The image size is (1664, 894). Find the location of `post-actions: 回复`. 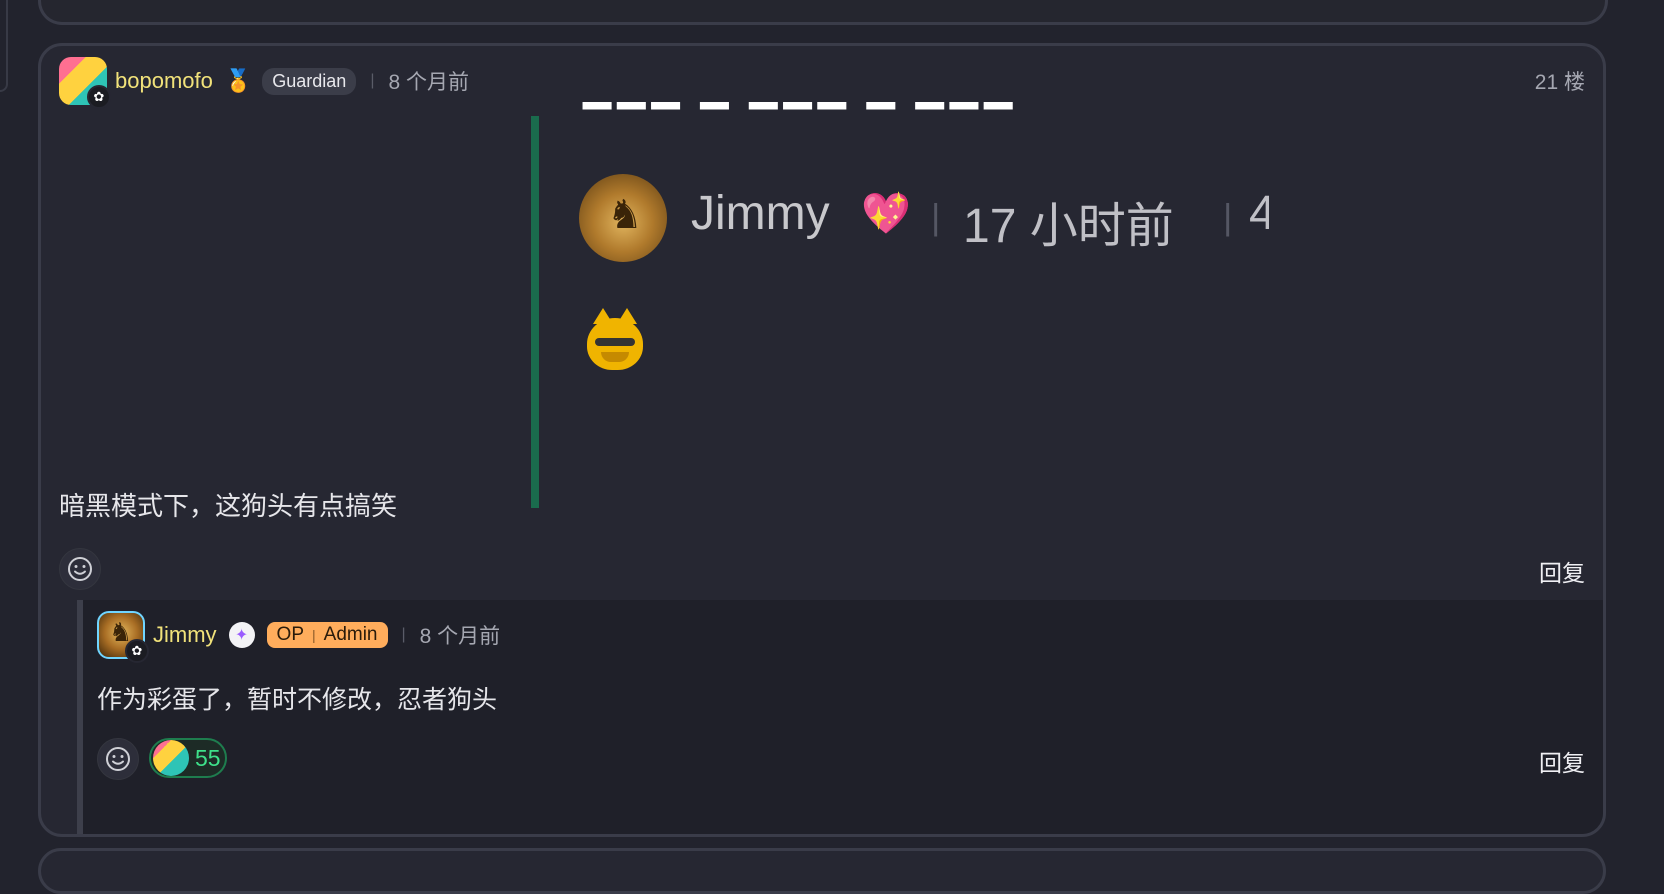

post-actions: 回复 is located at coordinates (822, 569).